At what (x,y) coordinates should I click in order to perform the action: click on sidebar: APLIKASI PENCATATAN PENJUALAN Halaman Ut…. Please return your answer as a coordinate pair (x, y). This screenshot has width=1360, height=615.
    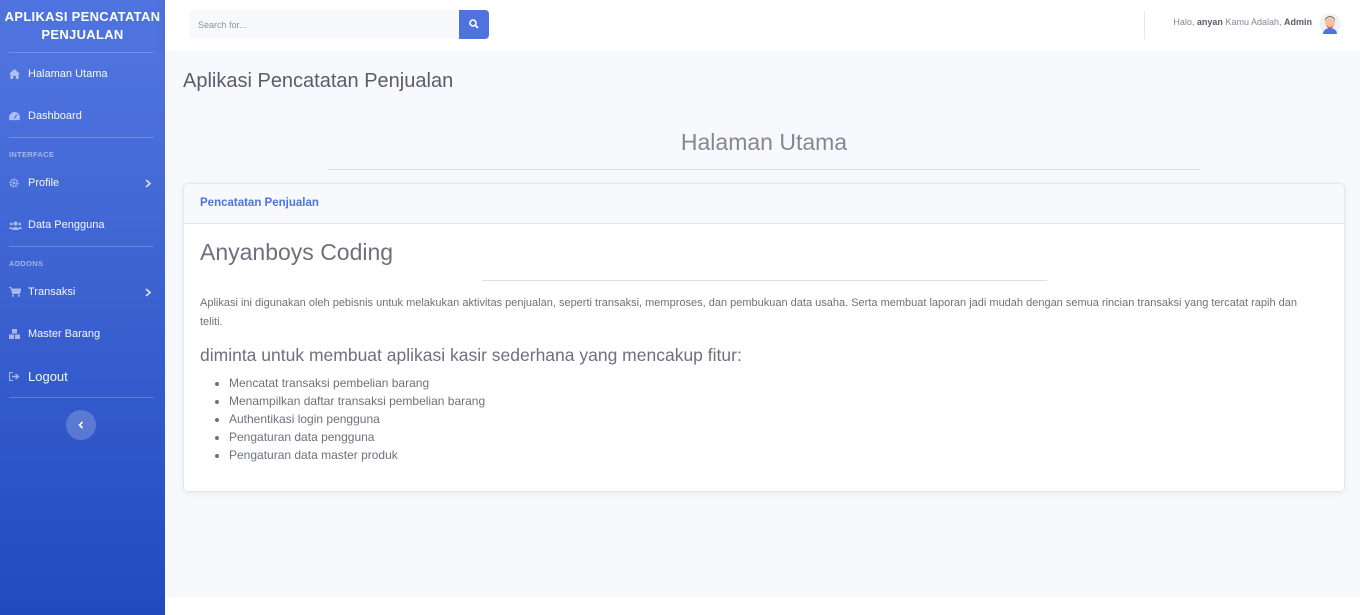
    Looking at the image, I should click on (82, 307).